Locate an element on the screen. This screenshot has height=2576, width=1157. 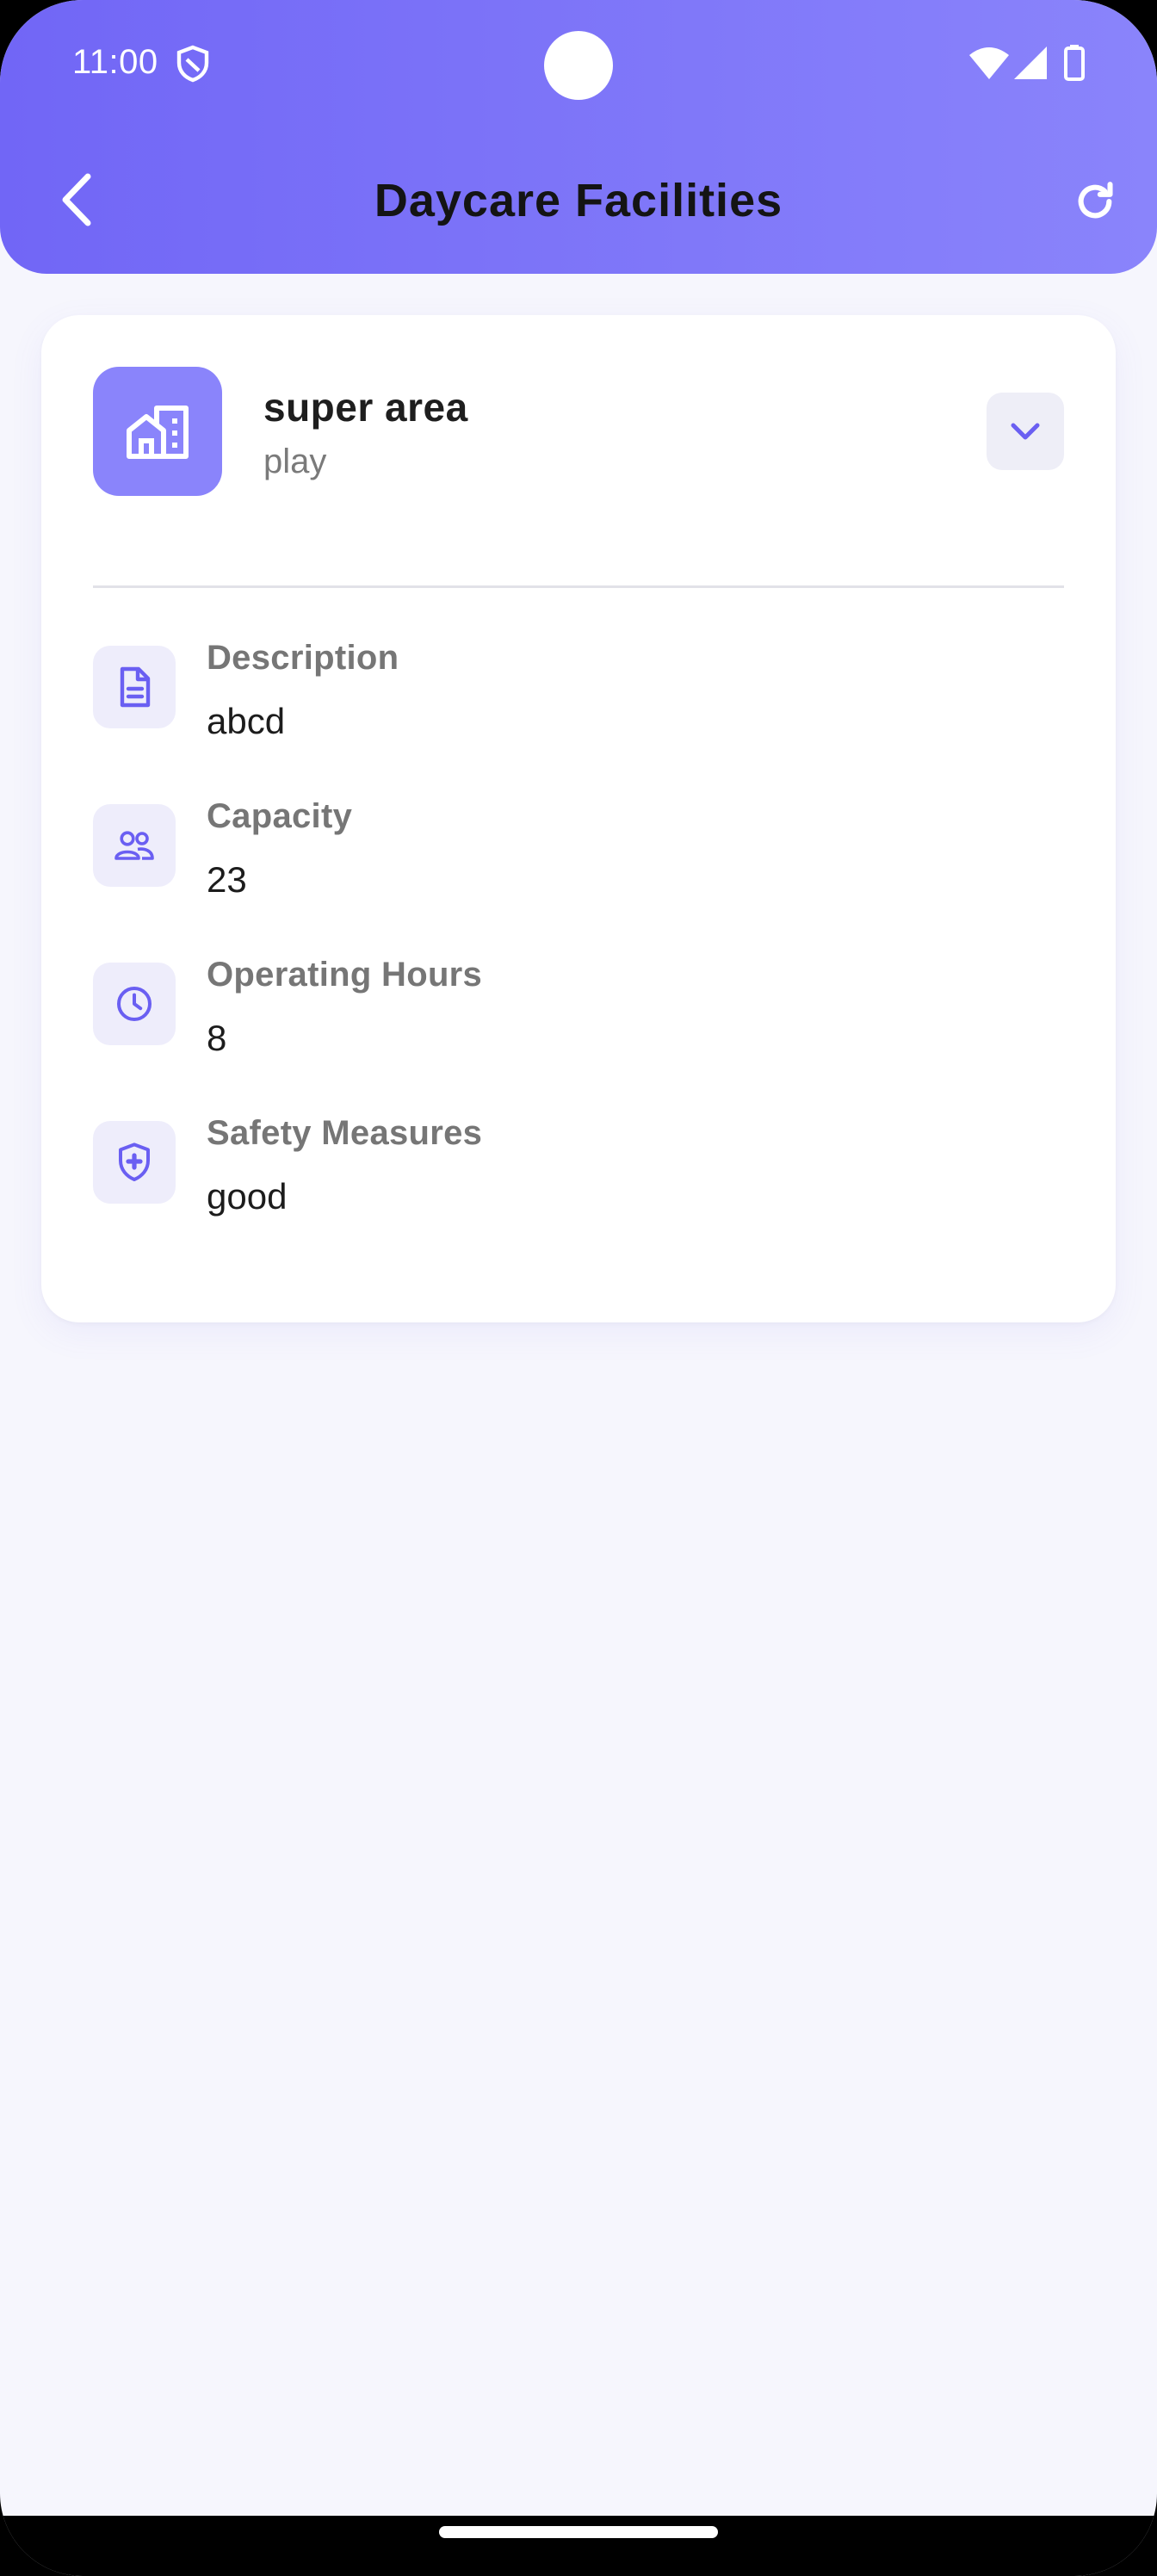
shield-icon is located at coordinates (193, 64).